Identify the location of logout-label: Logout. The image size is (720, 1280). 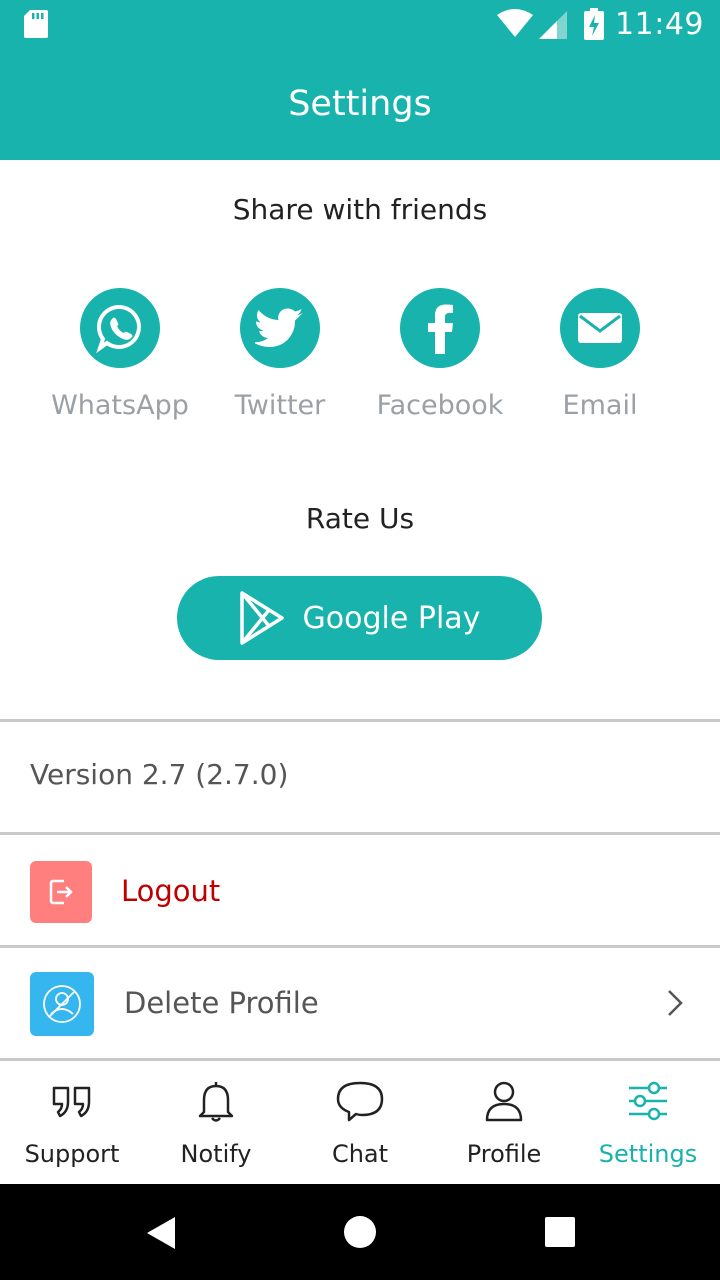
(171, 891).